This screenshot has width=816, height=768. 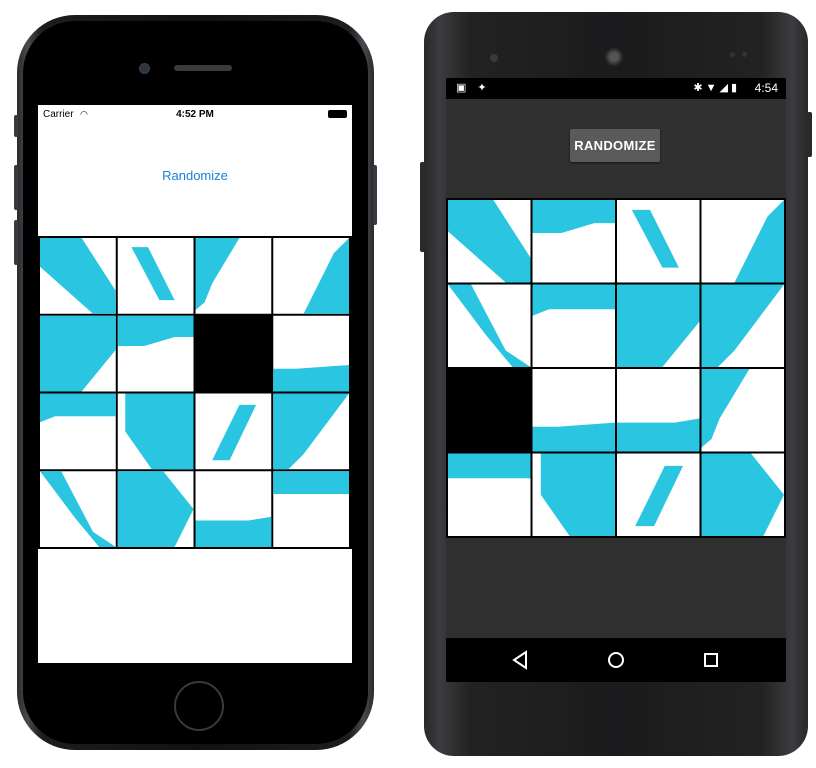 I want to click on volume-down-button, so click(x=16, y=242).